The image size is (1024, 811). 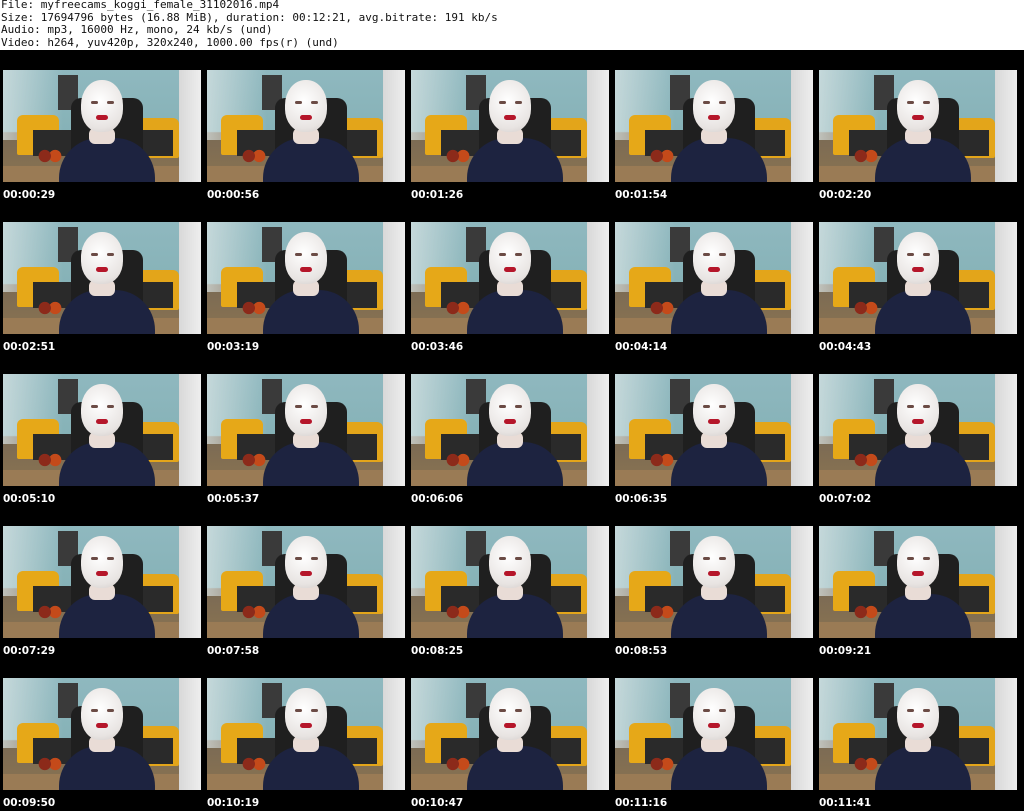 What do you see at coordinates (437, 499) in the screenshot?
I see `timestamp-label: 00:06:06` at bounding box center [437, 499].